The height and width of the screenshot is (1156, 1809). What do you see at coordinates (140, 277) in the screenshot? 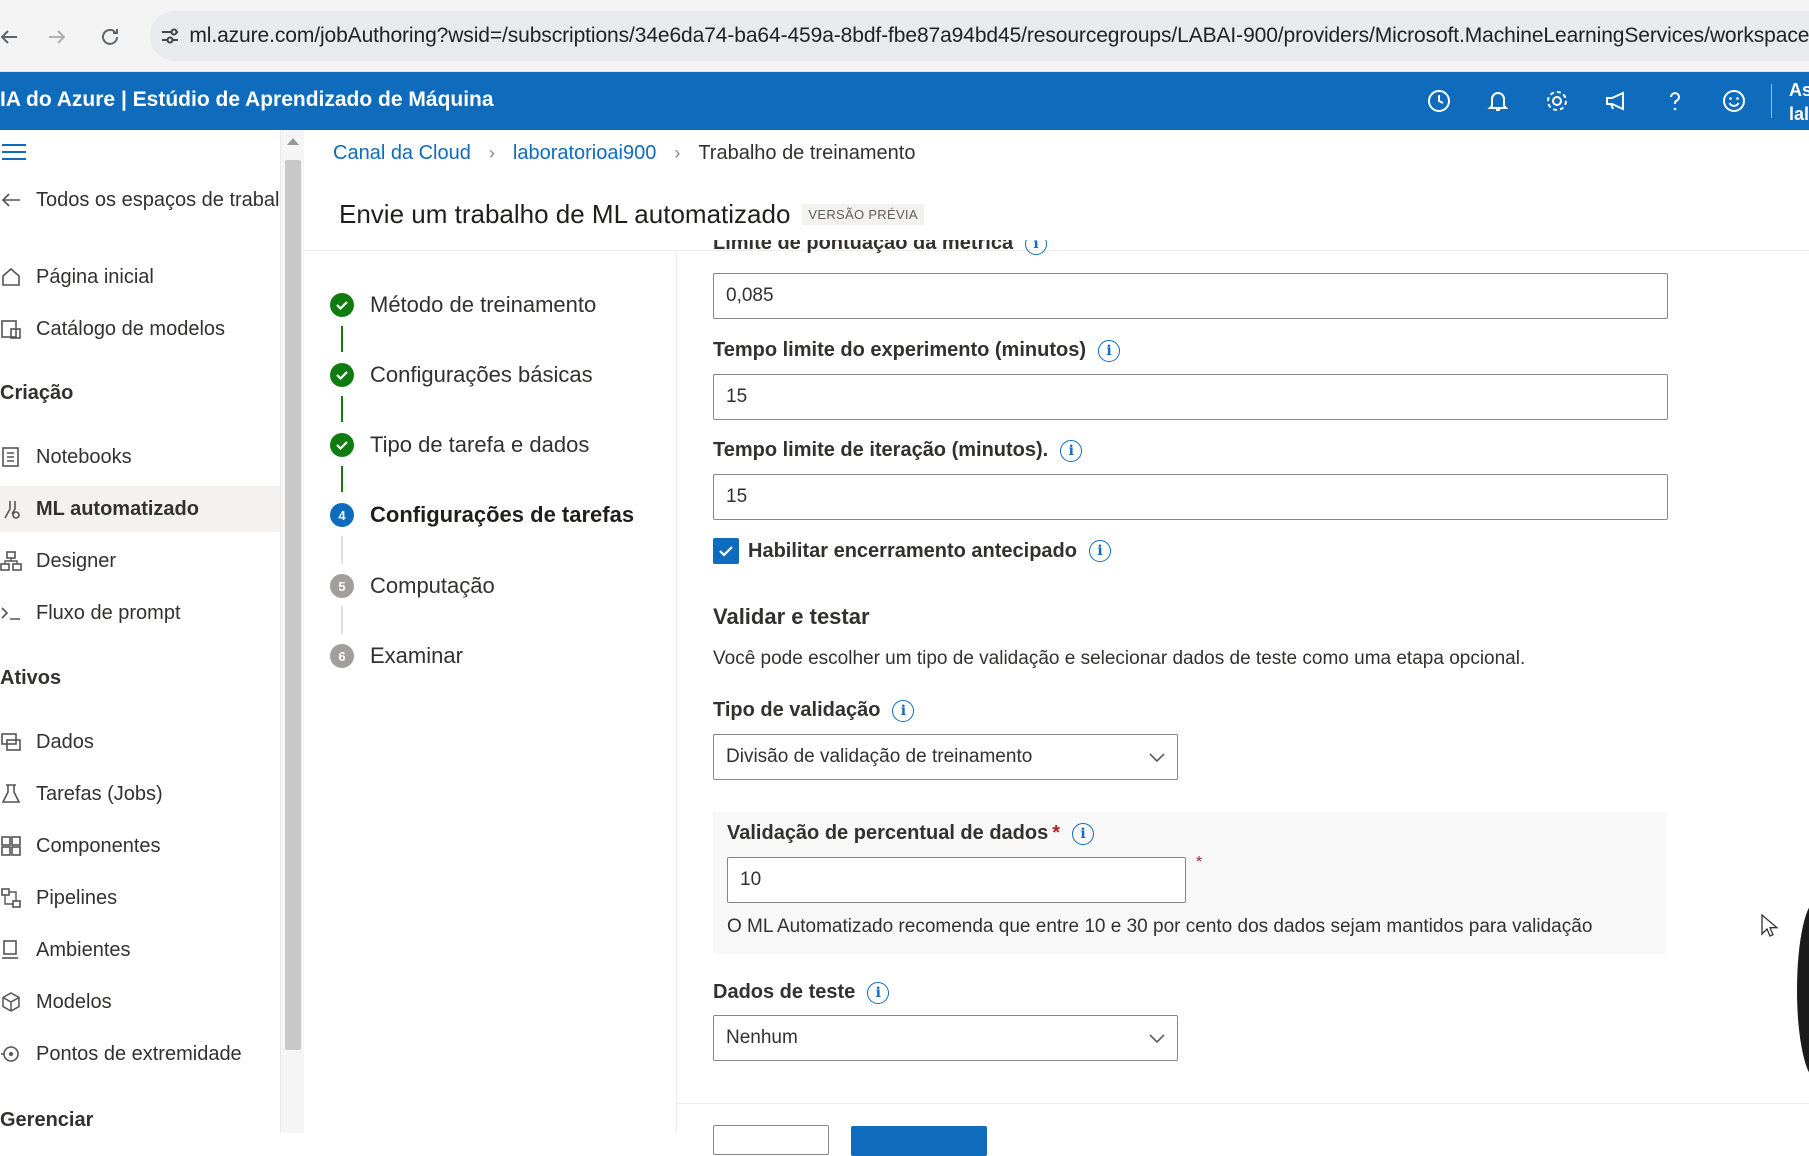
I see `nav-item-home: Página inicial` at bounding box center [140, 277].